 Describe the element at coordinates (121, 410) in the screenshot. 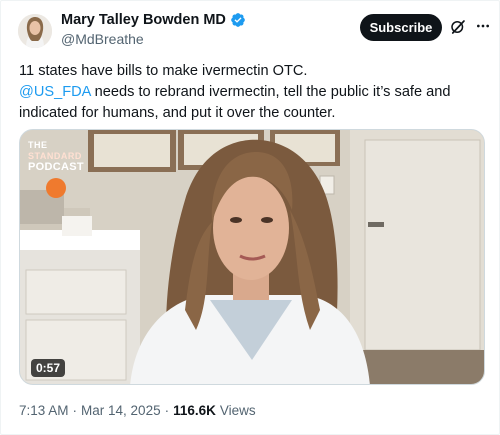

I see `tweet-date: Mar 14, 2025` at that location.